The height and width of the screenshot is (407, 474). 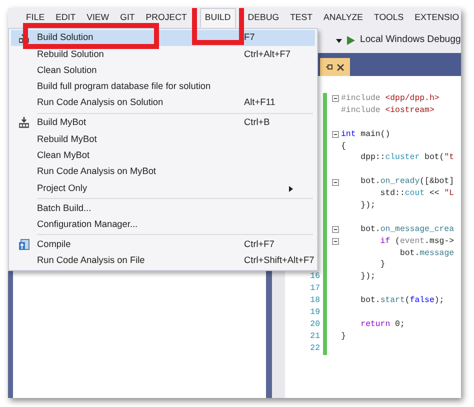 What do you see at coordinates (315, 336) in the screenshot?
I see `line-number: 21` at bounding box center [315, 336].